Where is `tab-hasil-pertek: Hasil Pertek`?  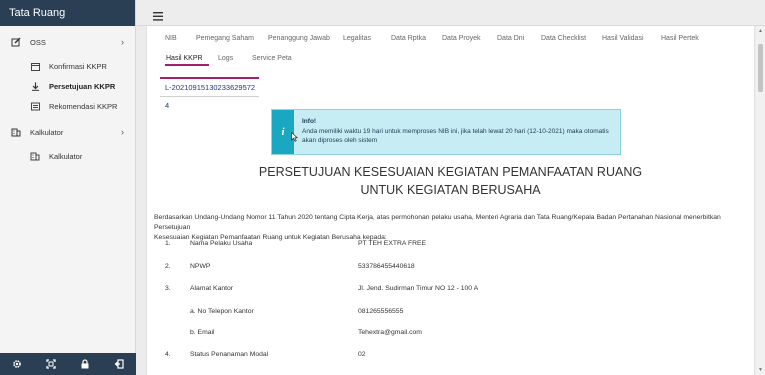
tab-hasil-pertek: Hasil Pertek is located at coordinates (680, 38).